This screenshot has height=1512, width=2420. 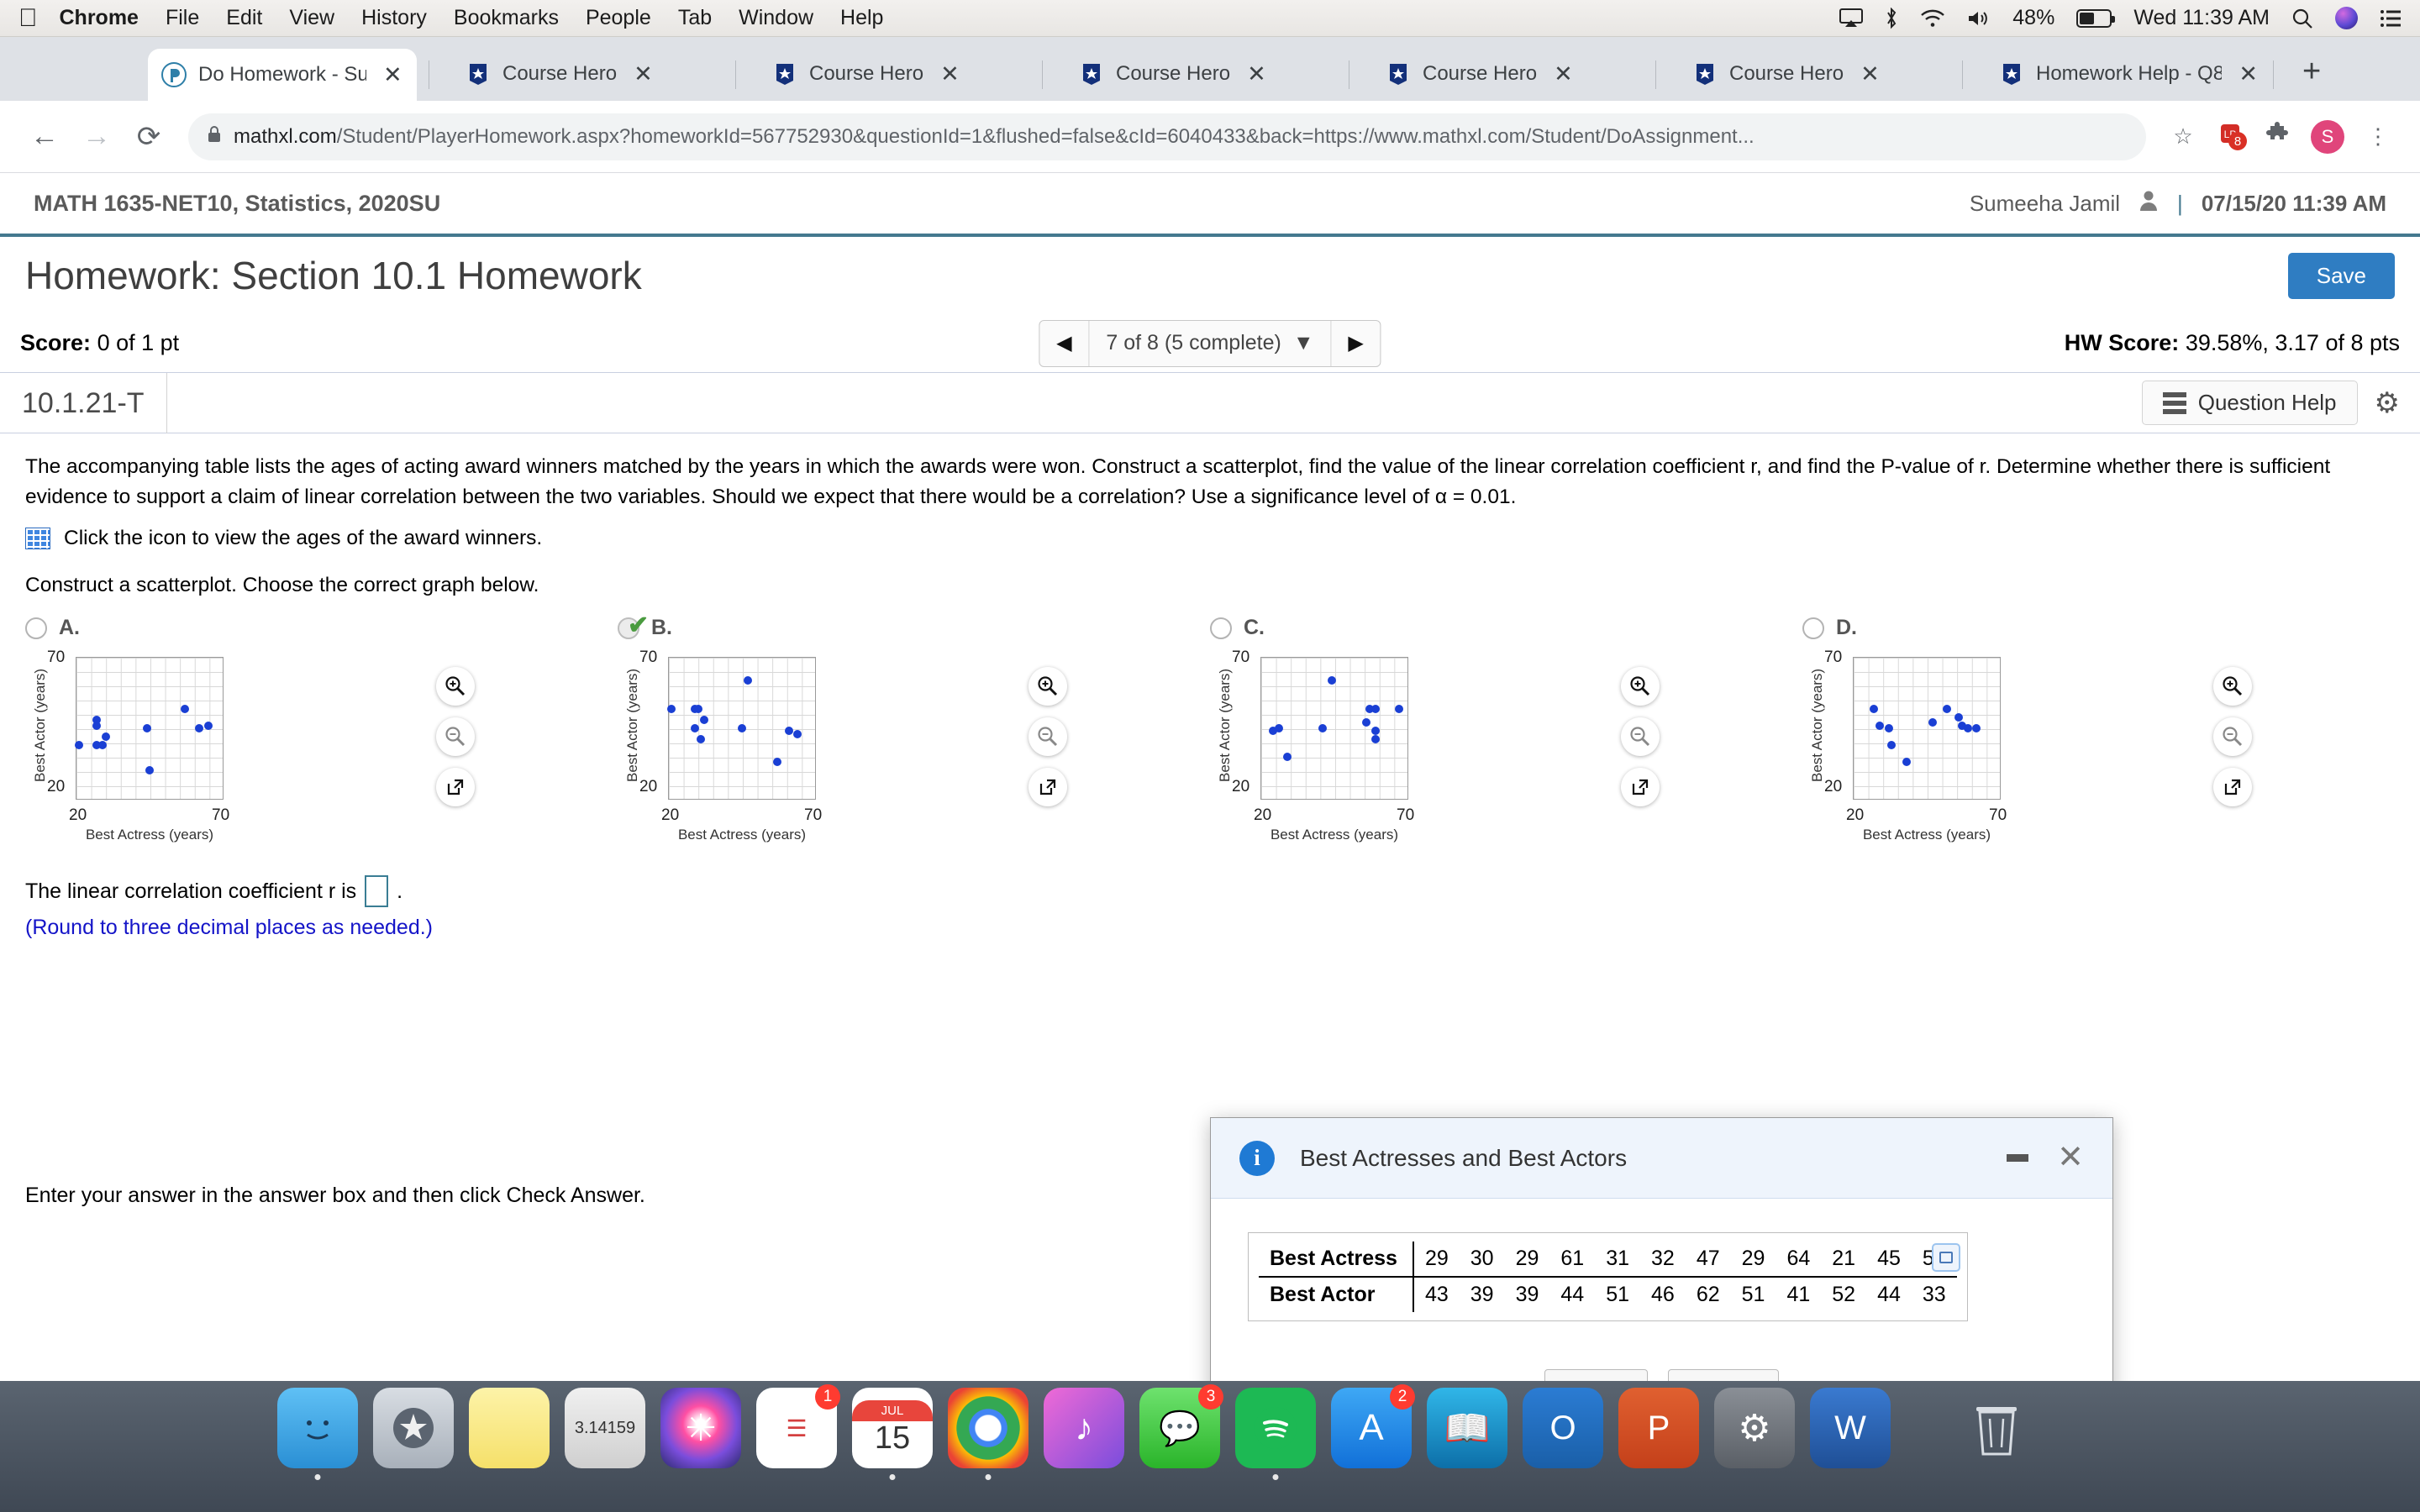 What do you see at coordinates (2391, 18) in the screenshot?
I see `control-center-icon` at bounding box center [2391, 18].